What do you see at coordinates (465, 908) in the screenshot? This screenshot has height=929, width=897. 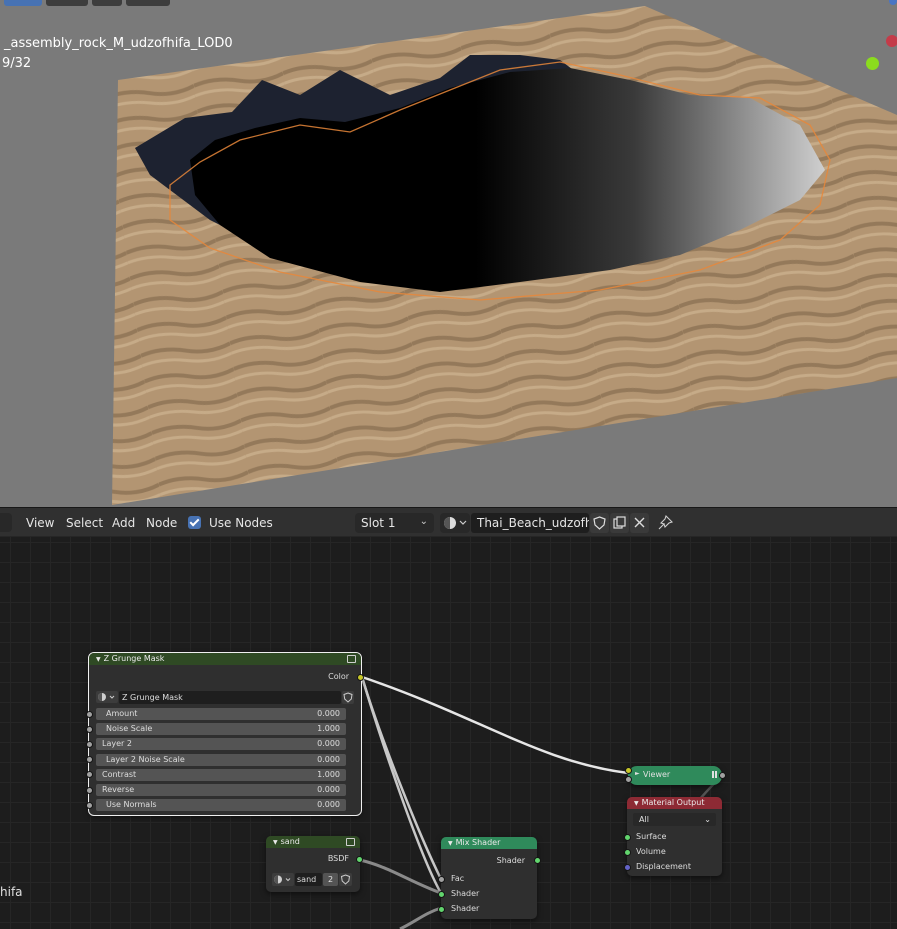 I see `input-label-shader-2: Shader` at bounding box center [465, 908].